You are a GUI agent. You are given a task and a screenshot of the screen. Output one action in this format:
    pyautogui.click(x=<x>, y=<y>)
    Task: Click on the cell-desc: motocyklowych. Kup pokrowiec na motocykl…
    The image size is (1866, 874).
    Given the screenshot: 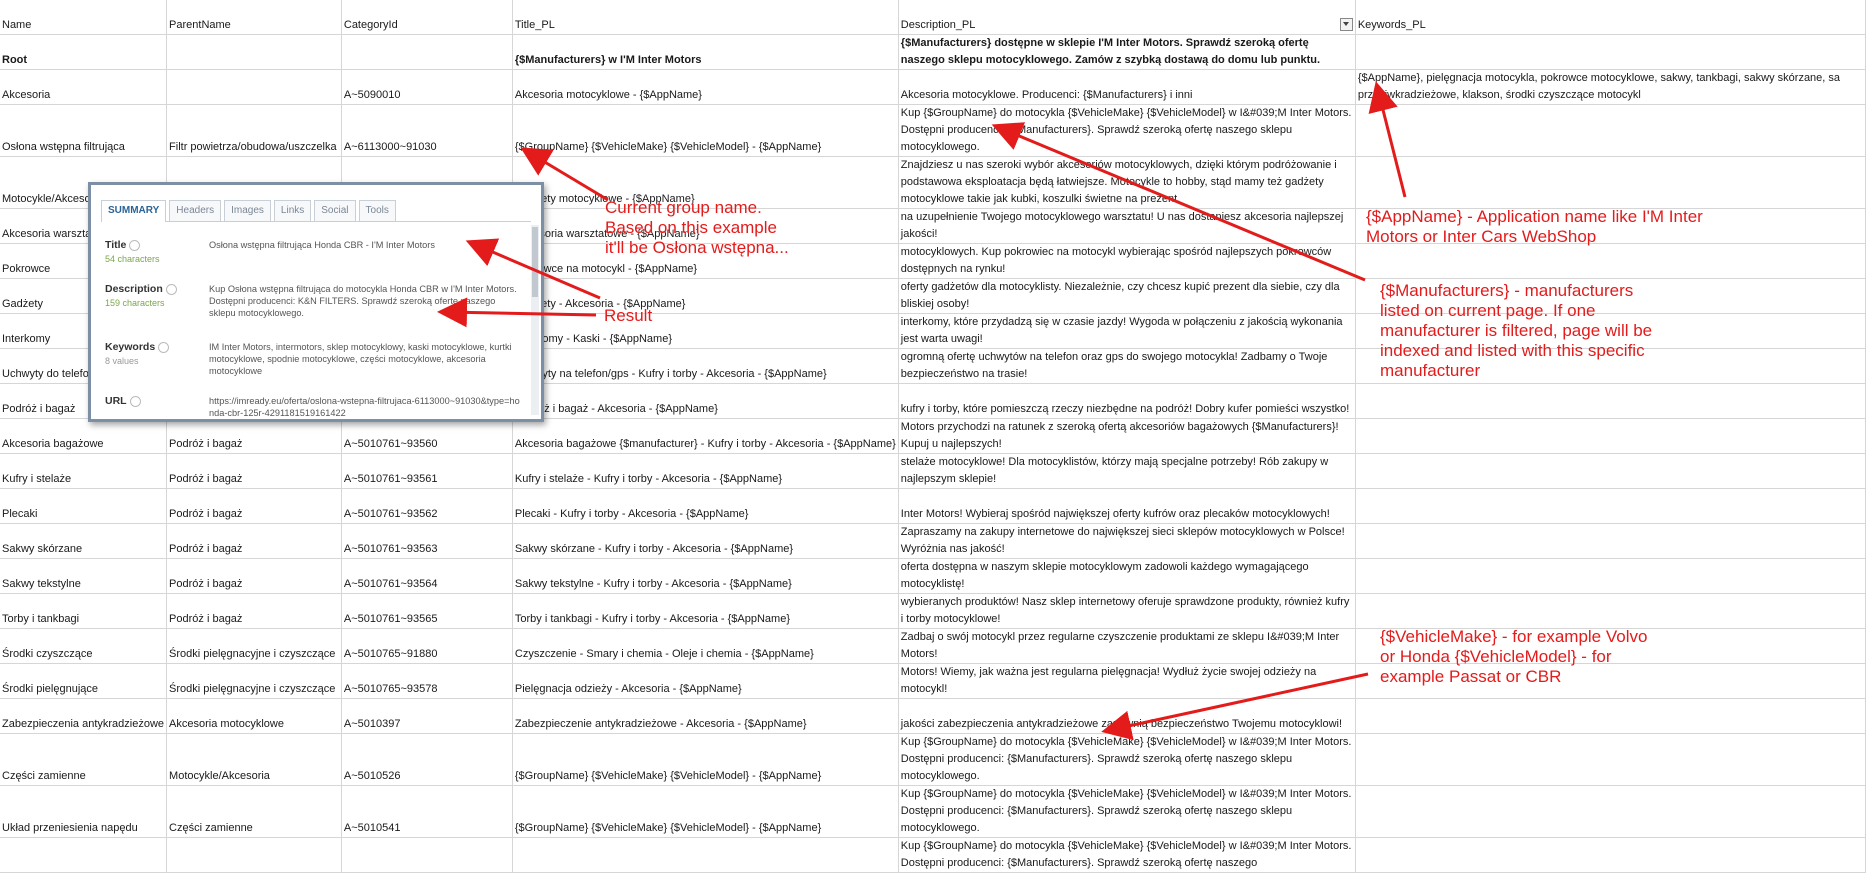 What is the action you would take?
    pyautogui.click(x=1127, y=261)
    